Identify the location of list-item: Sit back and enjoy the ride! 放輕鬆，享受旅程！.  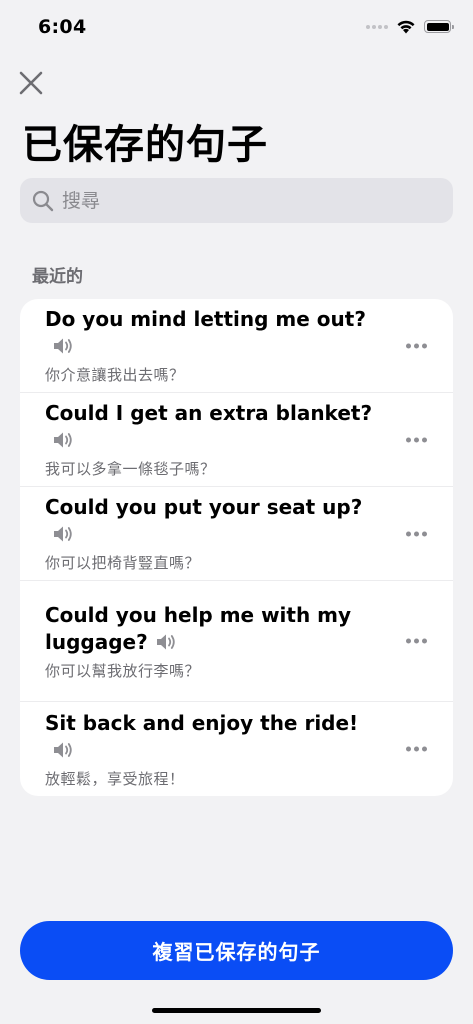
(236, 749).